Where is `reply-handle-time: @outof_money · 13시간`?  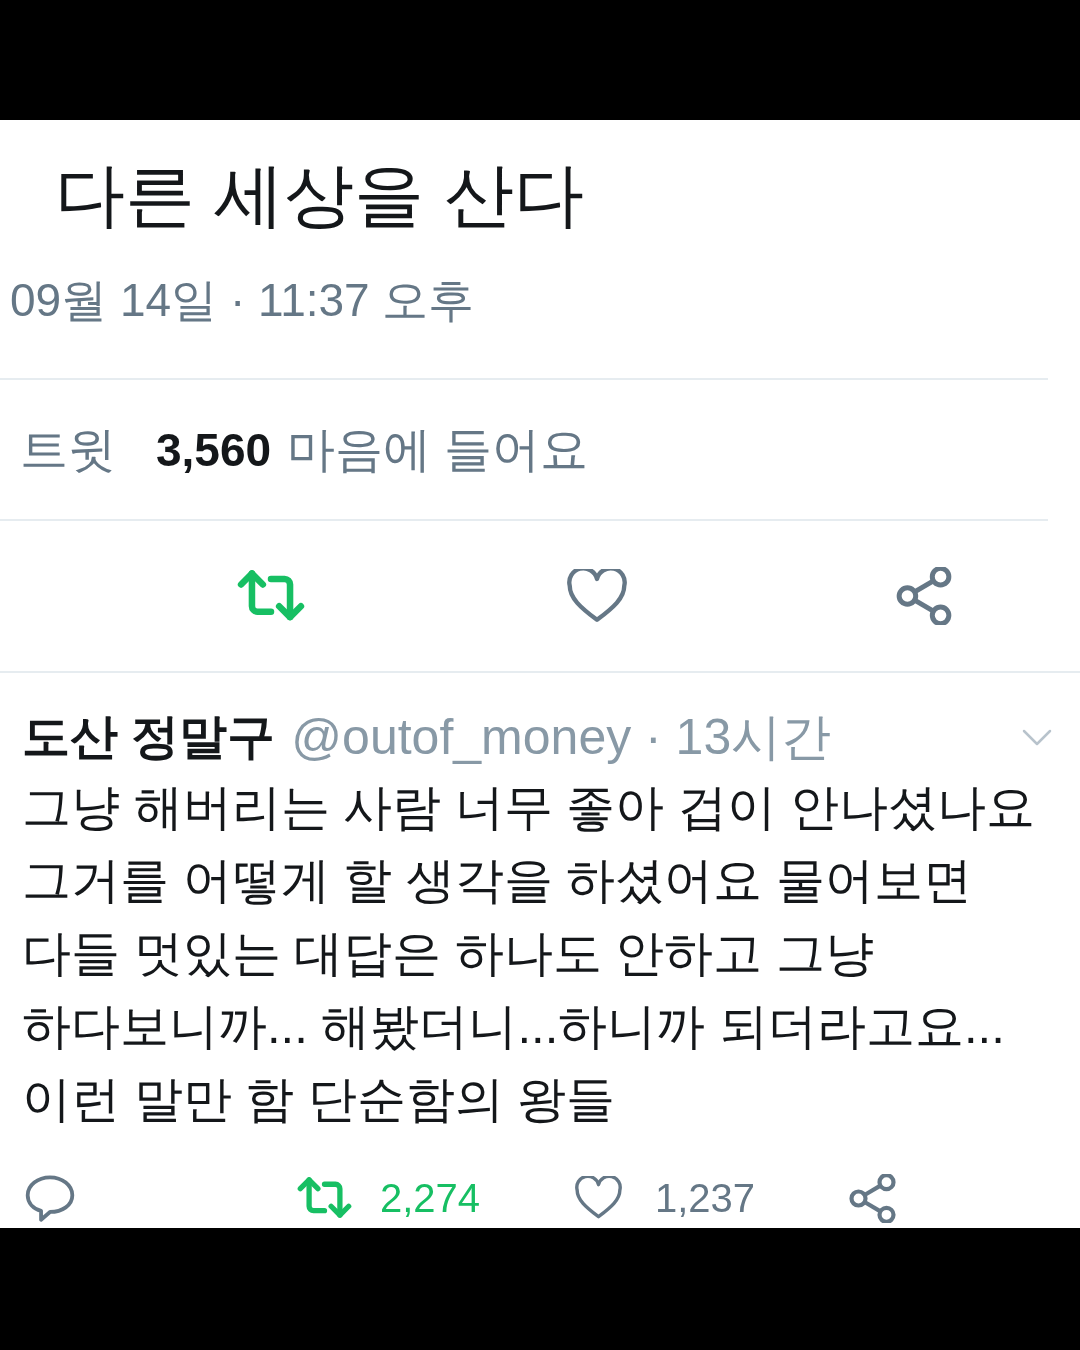
reply-handle-time: @outof_money · 13시간 is located at coordinates (561, 738).